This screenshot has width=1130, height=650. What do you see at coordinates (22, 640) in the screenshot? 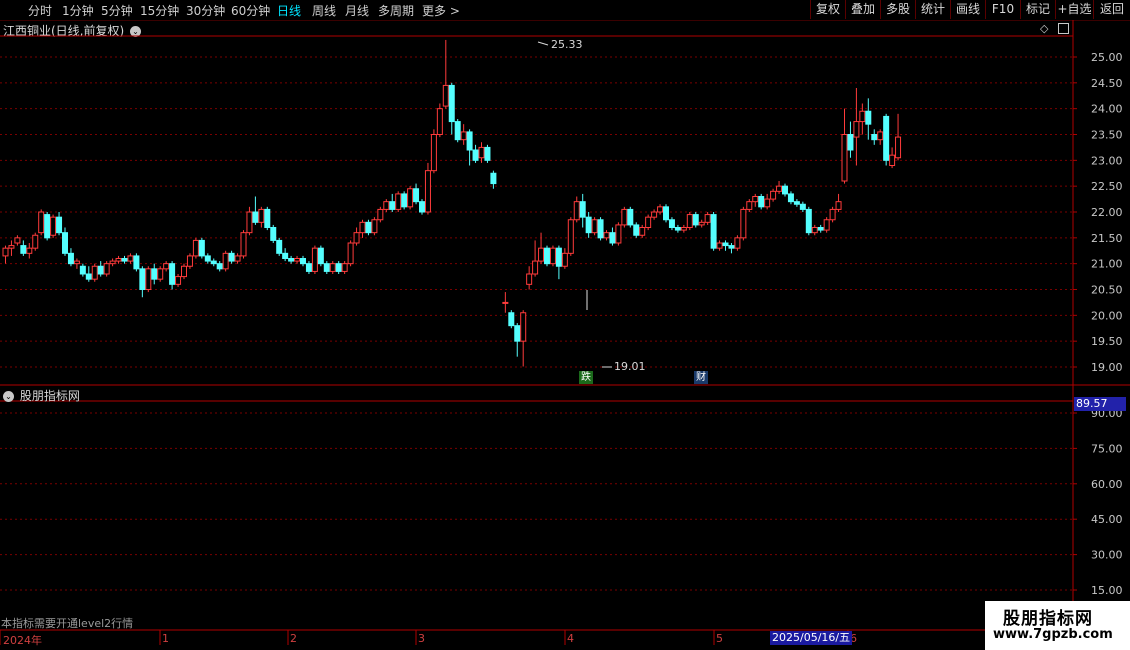
I see `time-label-year: 2024年` at bounding box center [22, 640].